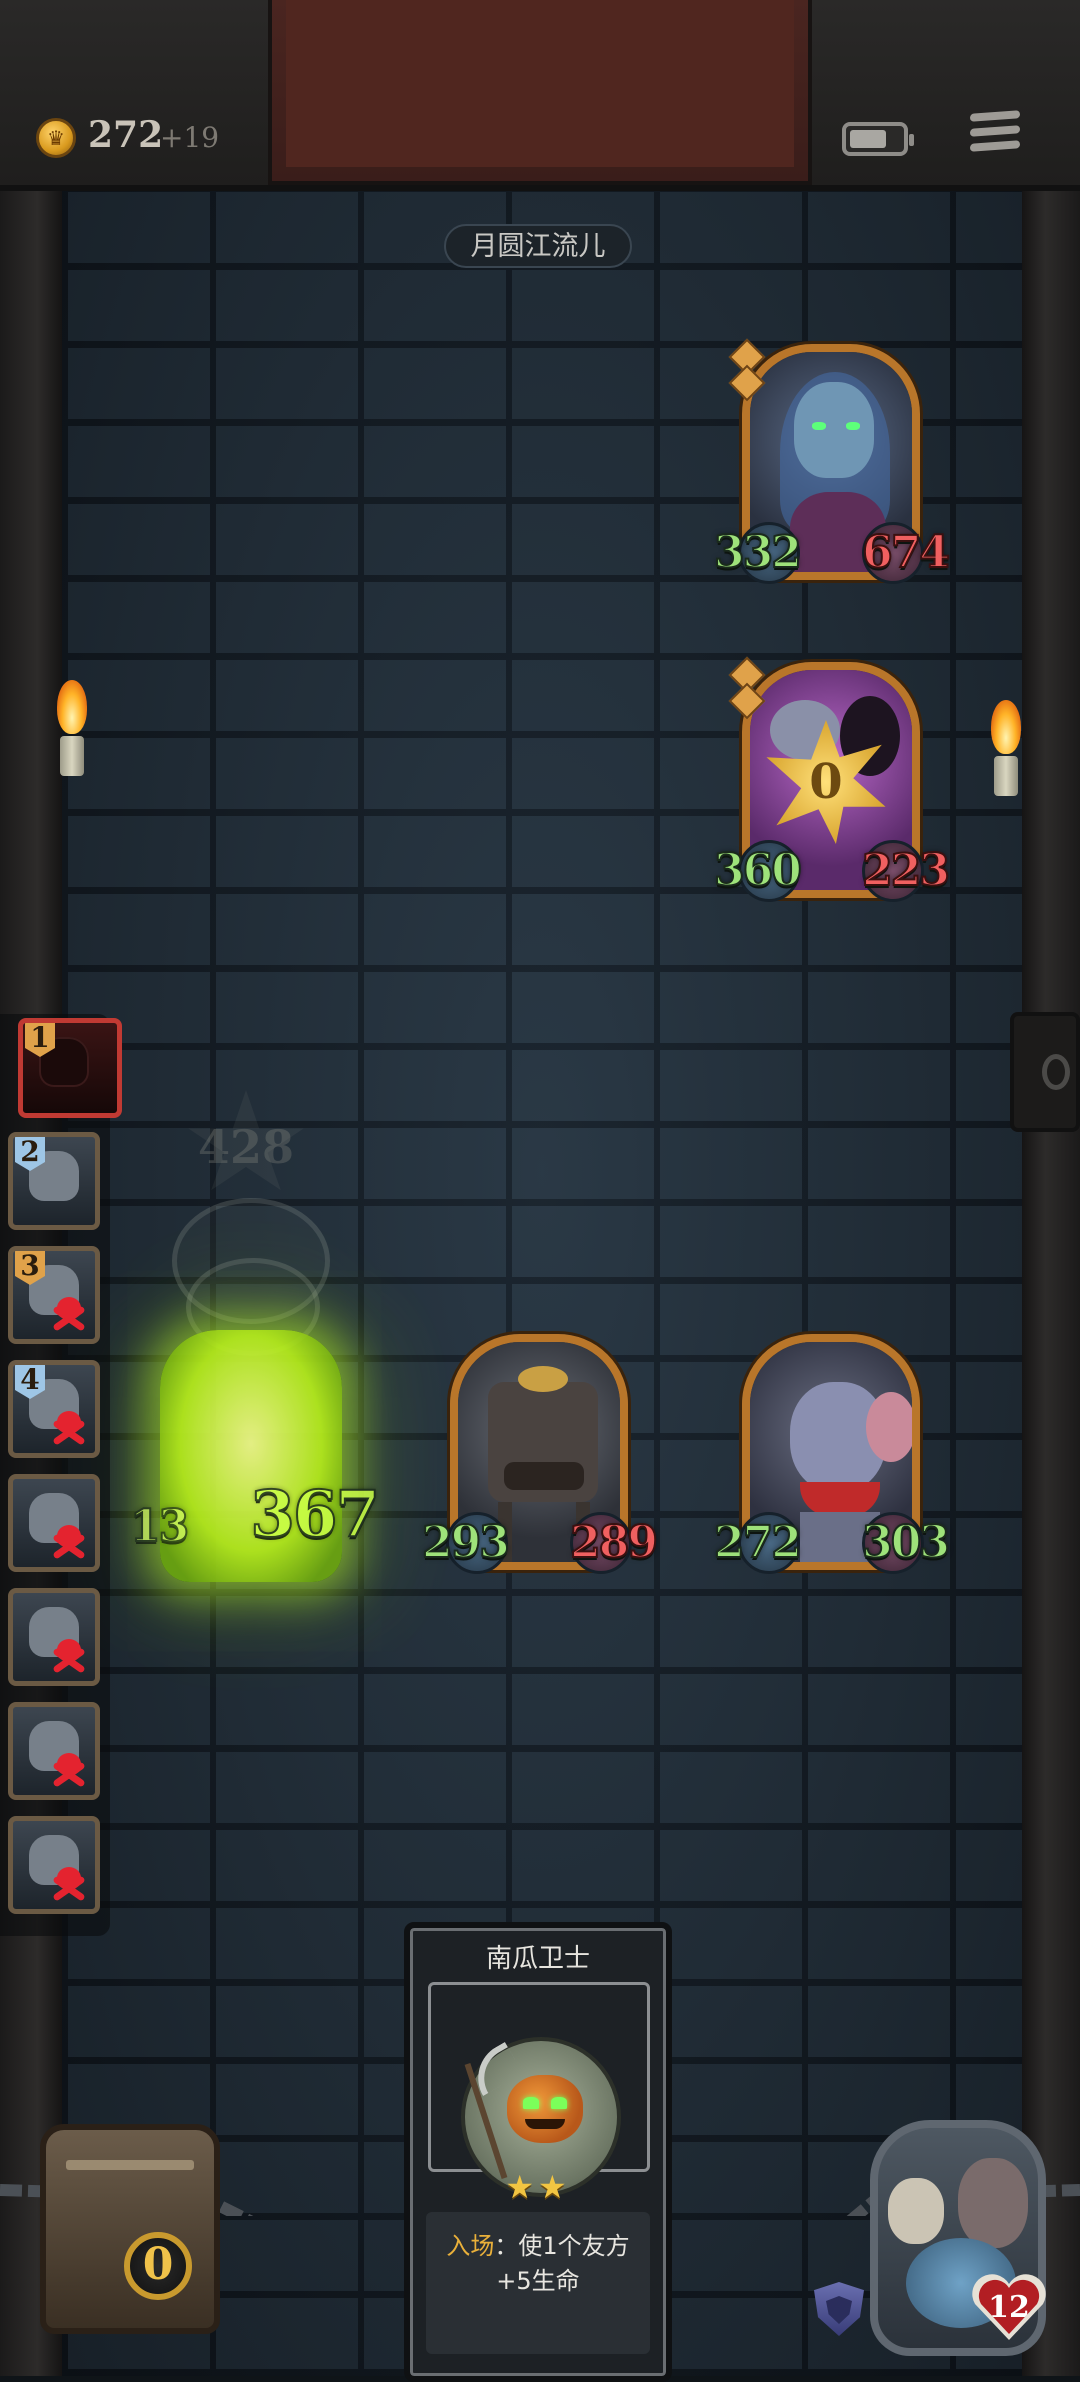 Image resolution: width=1080 pixels, height=2382 pixels. What do you see at coordinates (906, 870) in the screenshot?
I see `unit-health: 223` at bounding box center [906, 870].